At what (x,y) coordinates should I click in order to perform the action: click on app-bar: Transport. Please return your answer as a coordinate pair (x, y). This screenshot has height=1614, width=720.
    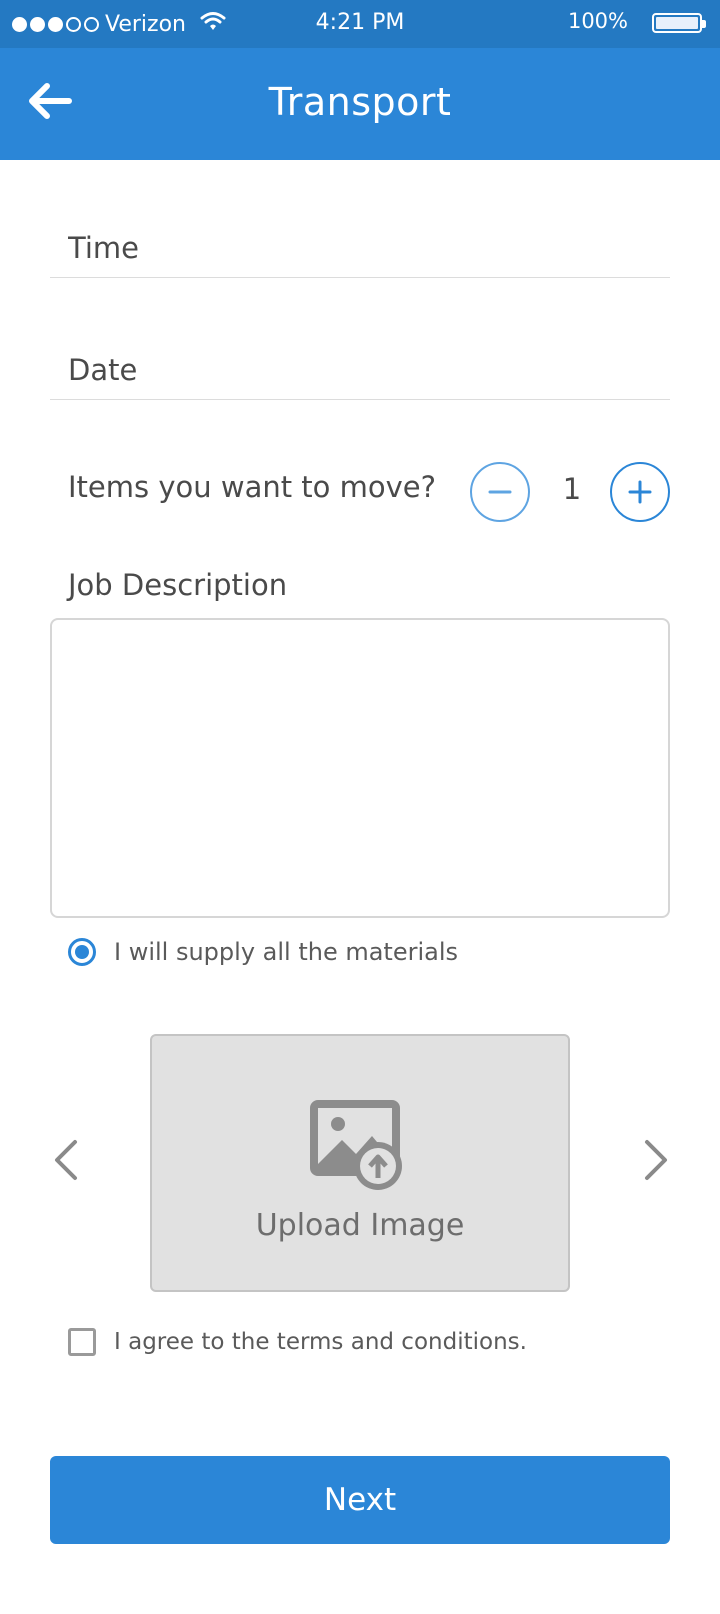
    Looking at the image, I should click on (360, 104).